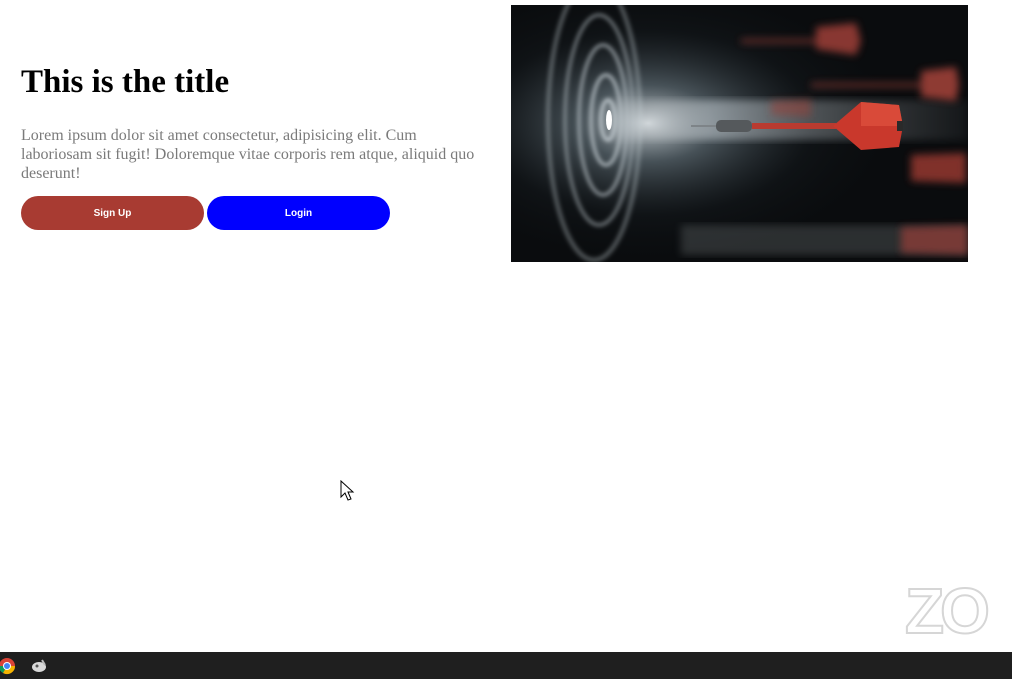  What do you see at coordinates (506, 665) in the screenshot?
I see `taskbar` at bounding box center [506, 665].